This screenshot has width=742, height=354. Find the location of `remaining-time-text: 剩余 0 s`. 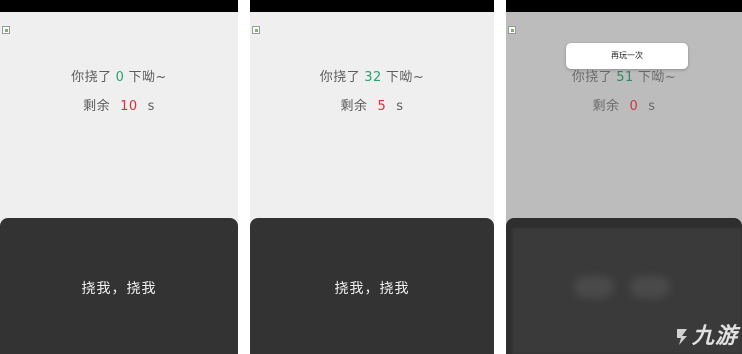

remaining-time-text: 剩余 0 s is located at coordinates (624, 104).